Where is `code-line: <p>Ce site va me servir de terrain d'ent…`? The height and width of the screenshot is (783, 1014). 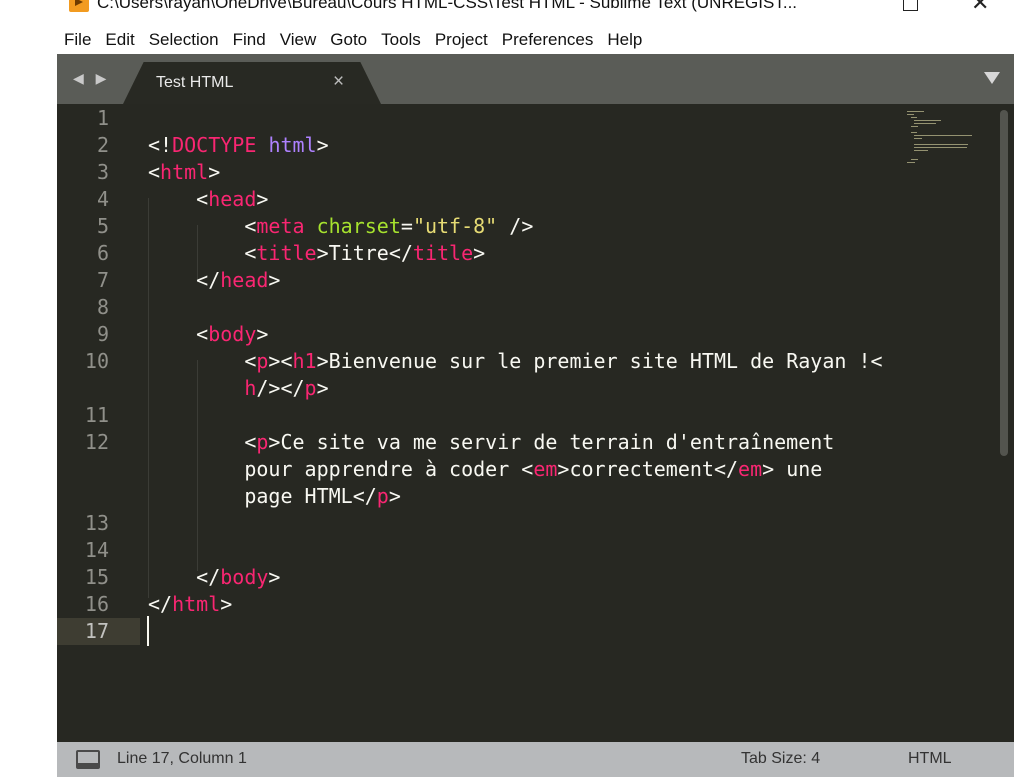
code-line: <p>Ce site va me servir de terrain d'ent… is located at coordinates (491, 442).